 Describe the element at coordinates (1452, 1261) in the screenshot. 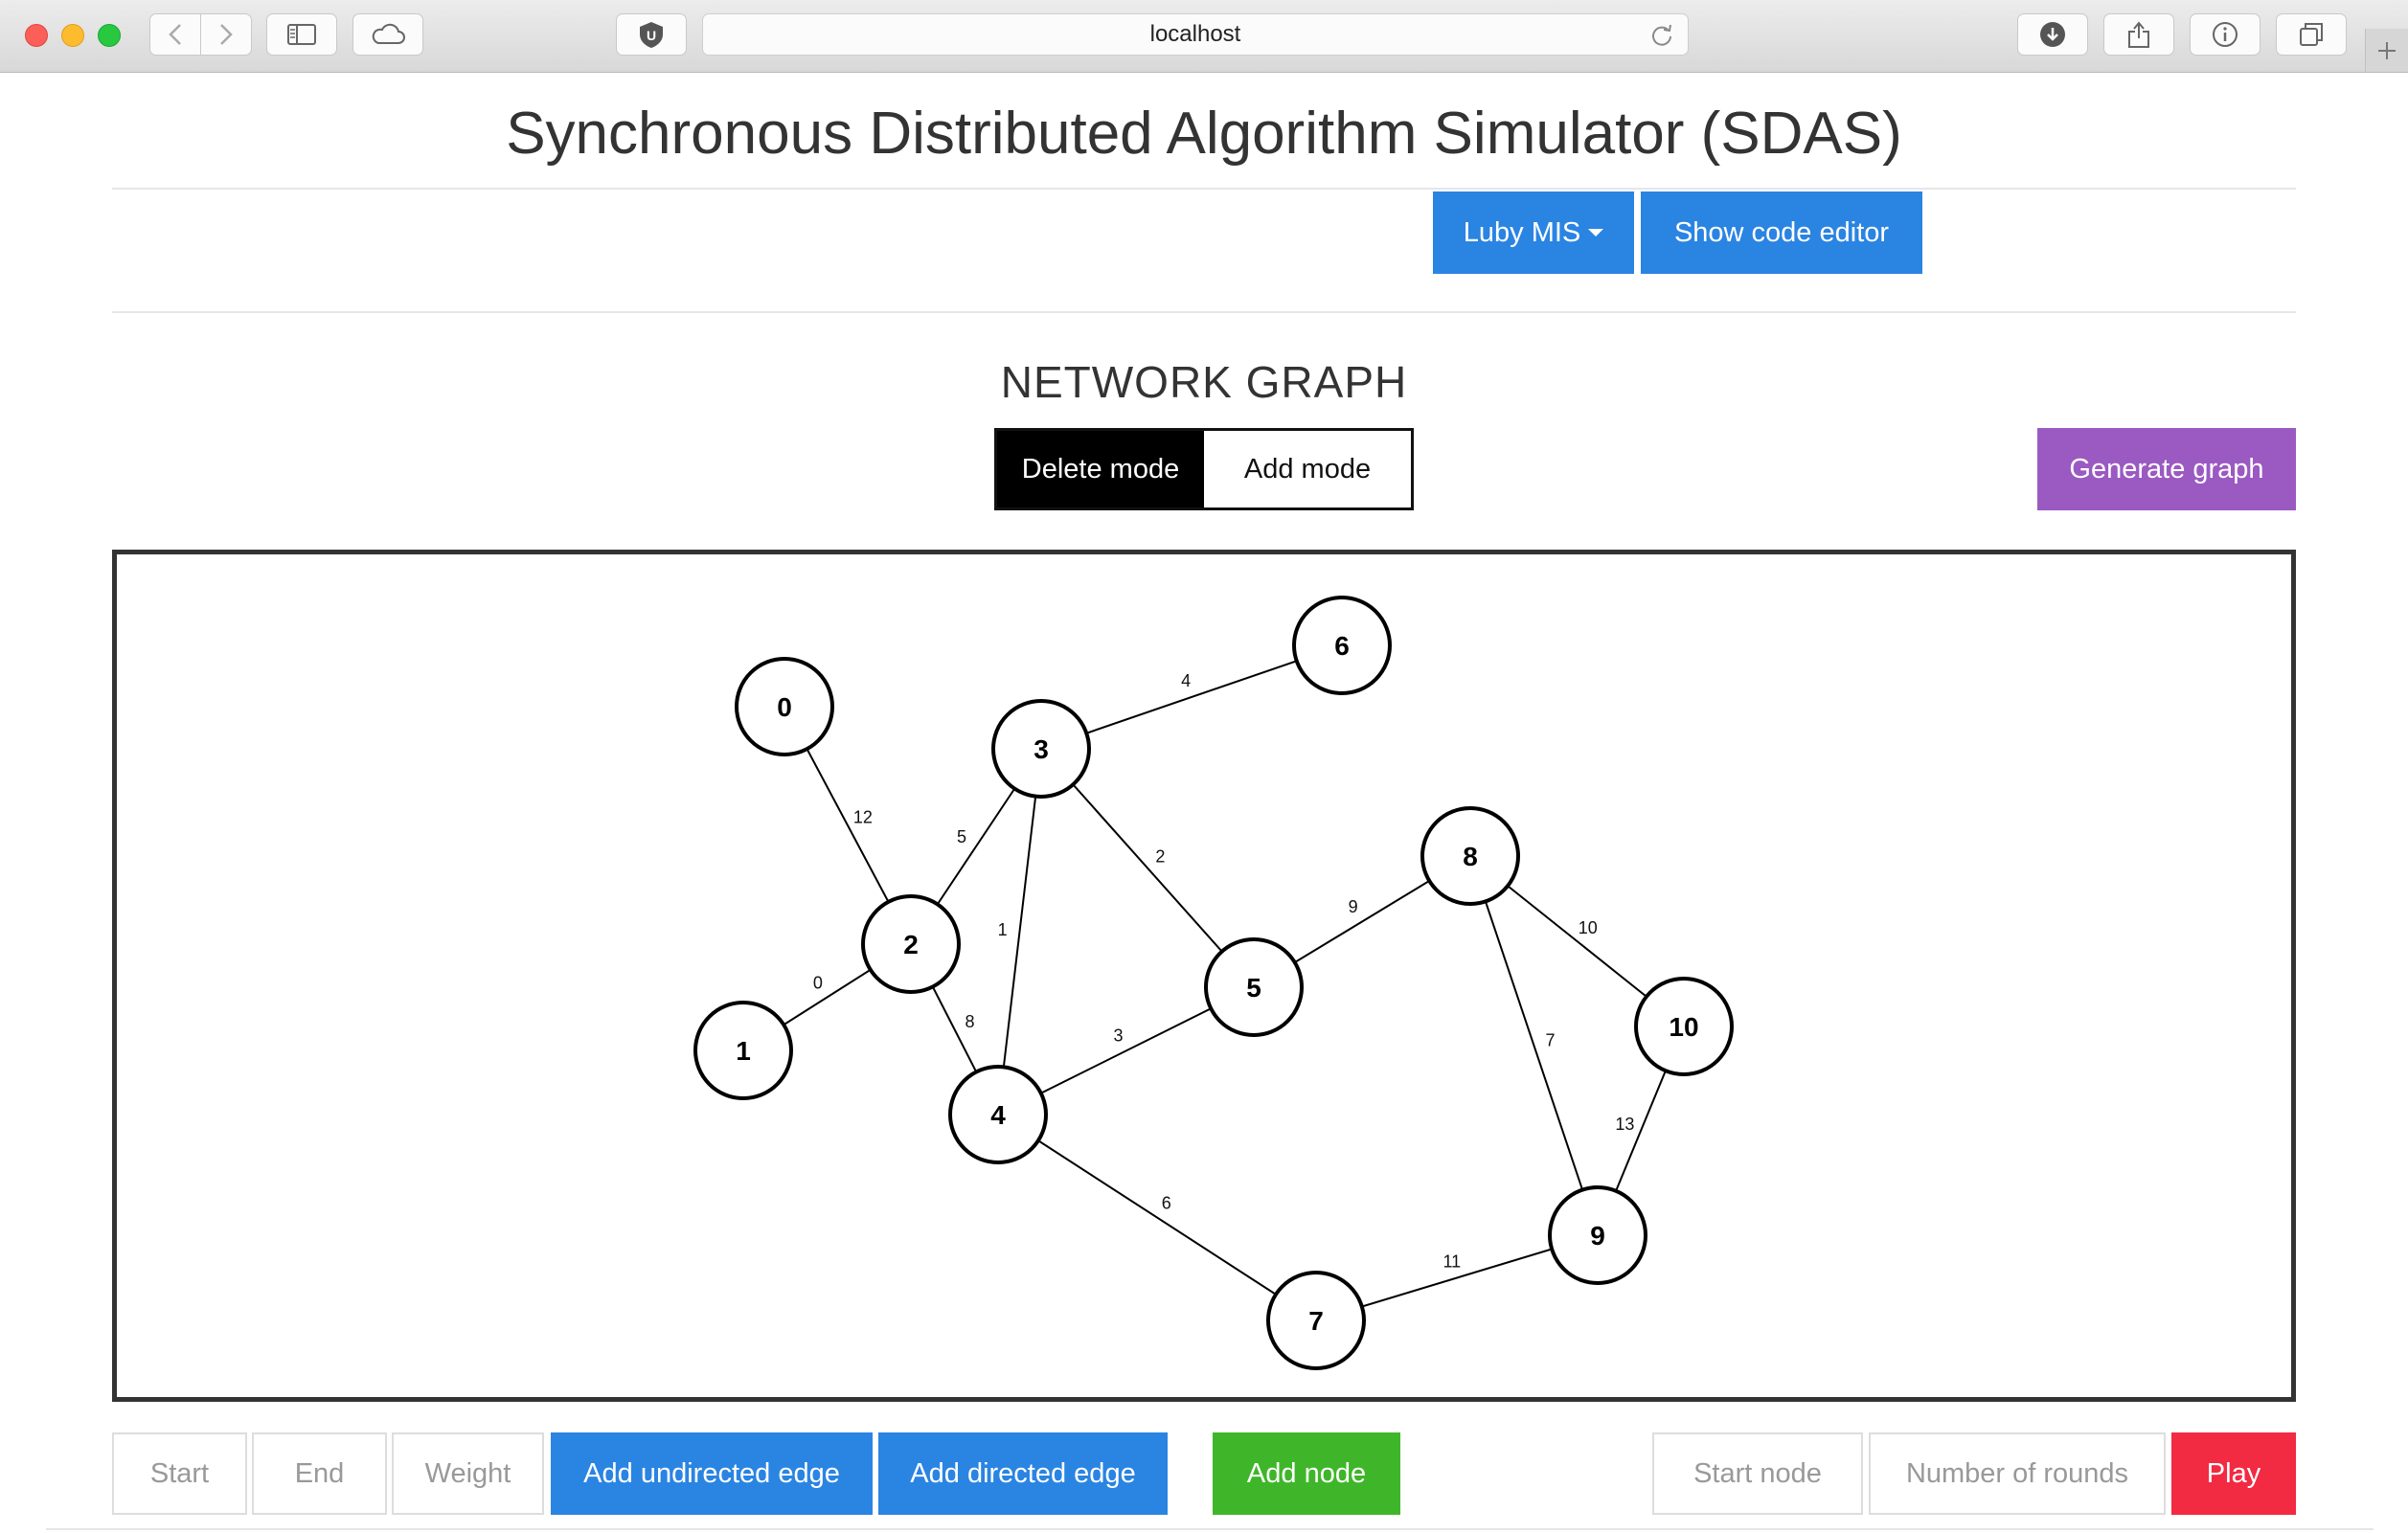

I see `edge-weight-label: 11` at that location.